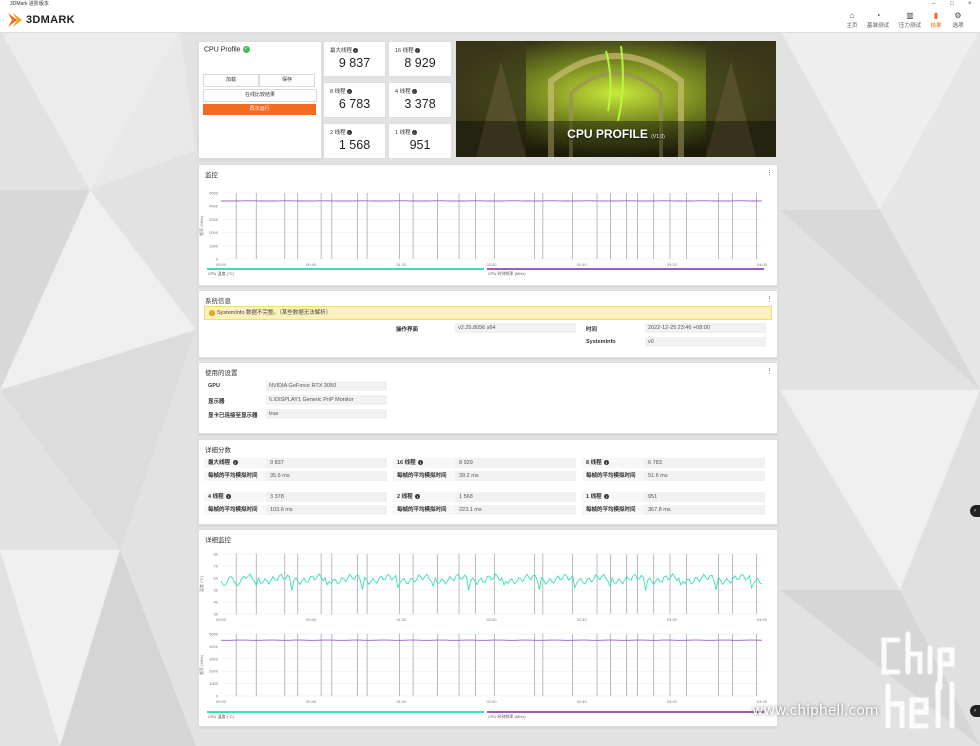  I want to click on maximize-icon: □, so click(952, 4).